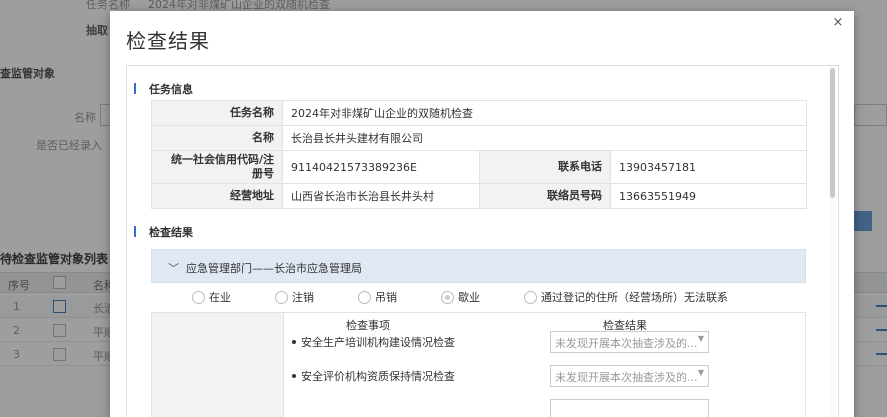  What do you see at coordinates (386, 297) in the screenshot?
I see `radio-label: 吊销` at bounding box center [386, 297].